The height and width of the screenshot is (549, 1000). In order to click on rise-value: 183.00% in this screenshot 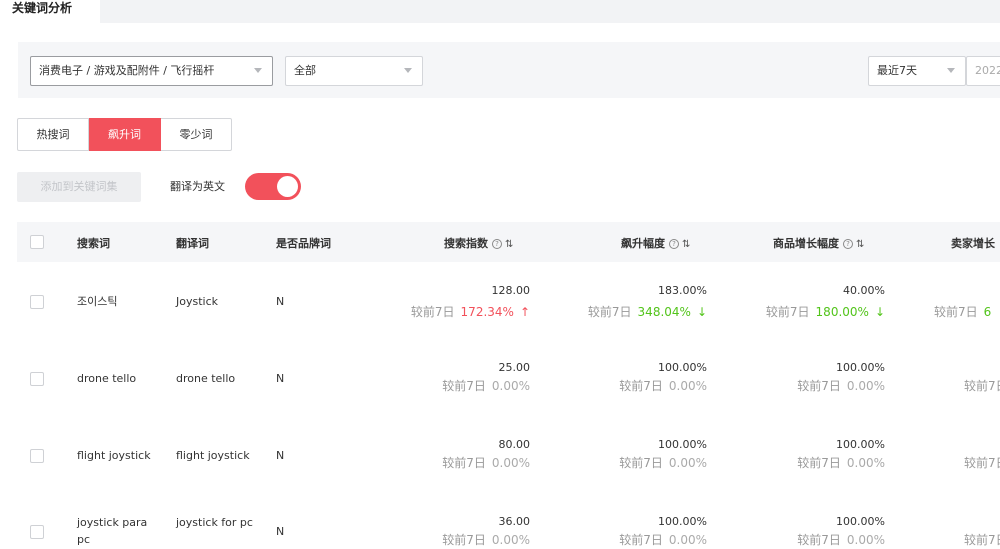, I will do `click(682, 290)`.